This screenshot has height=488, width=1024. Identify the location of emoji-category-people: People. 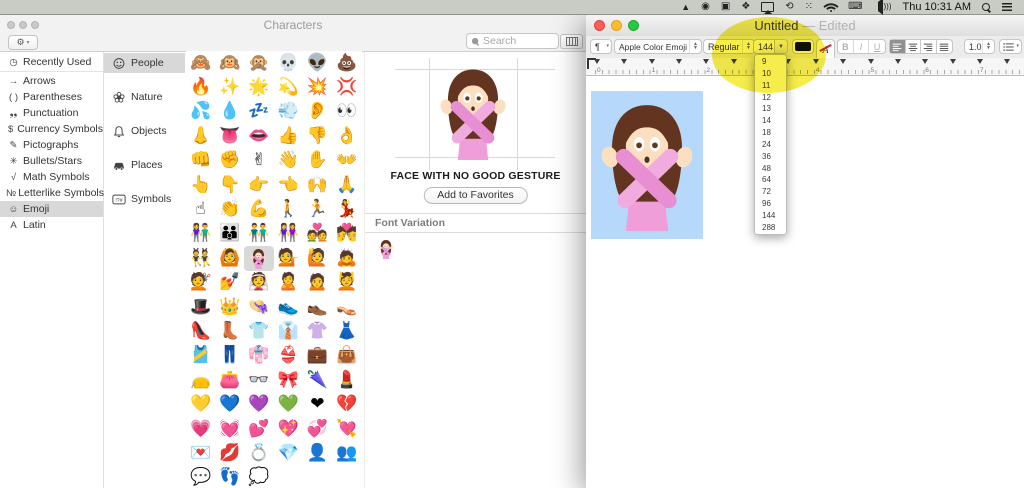
(144, 63).